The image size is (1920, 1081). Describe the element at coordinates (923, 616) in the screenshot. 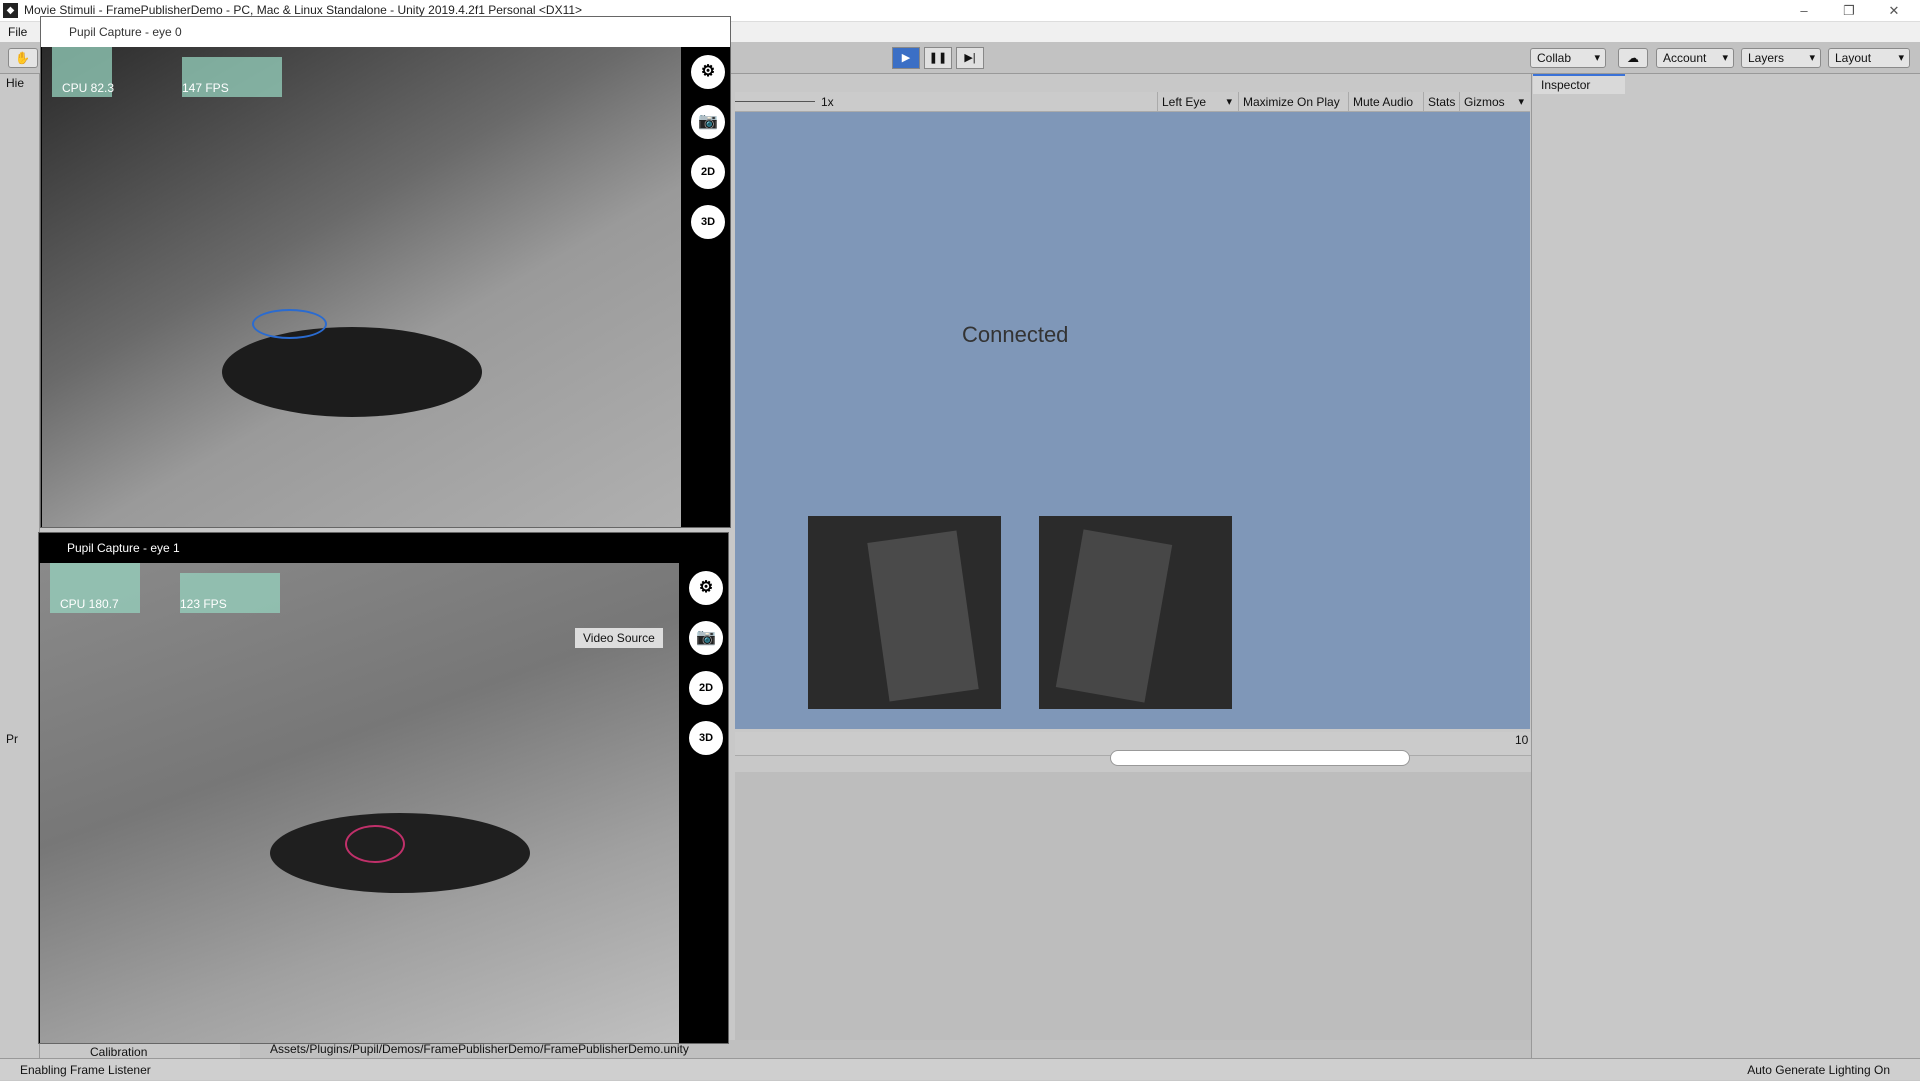

I see `eye0-thumb-shape` at that location.